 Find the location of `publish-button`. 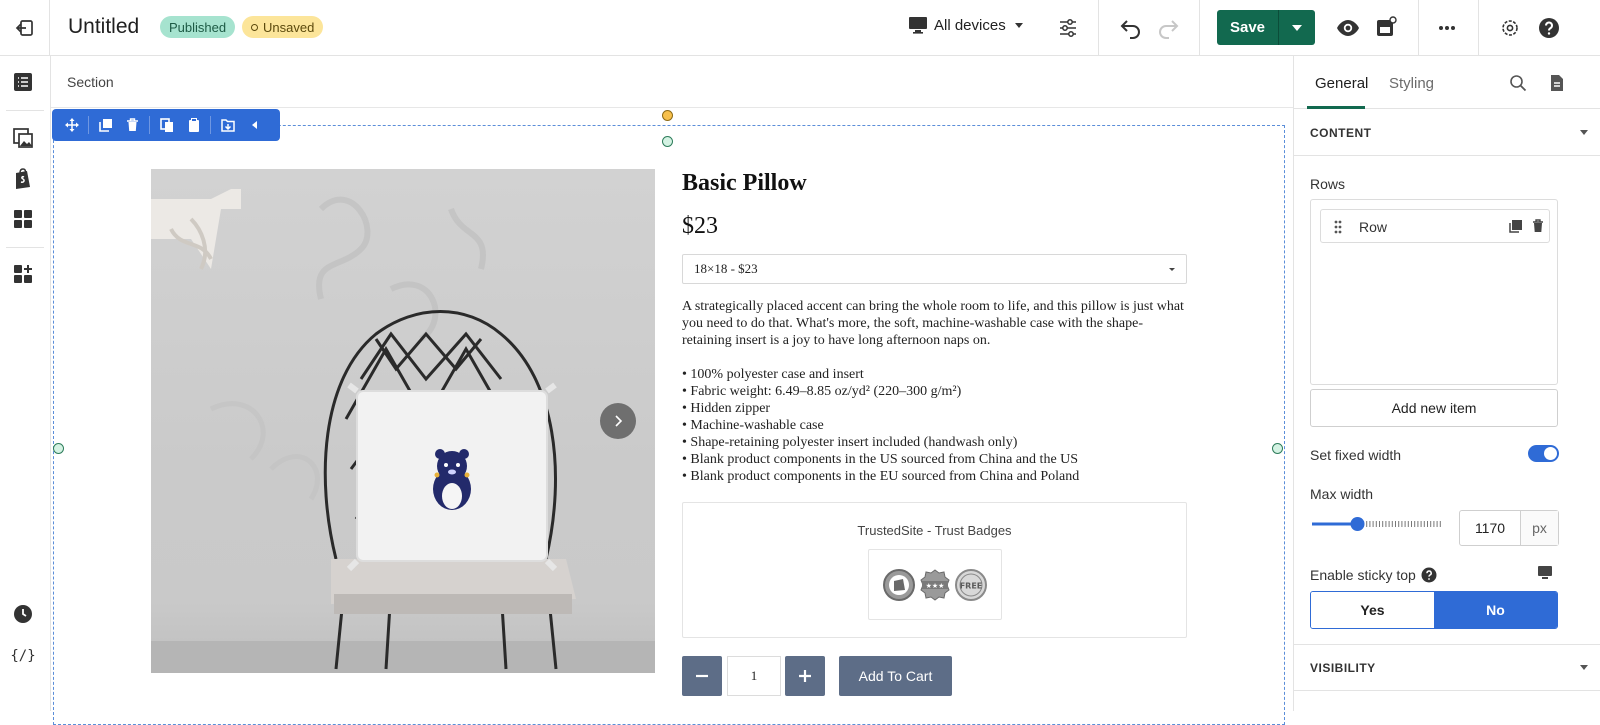

publish-button is located at coordinates (1386, 27).